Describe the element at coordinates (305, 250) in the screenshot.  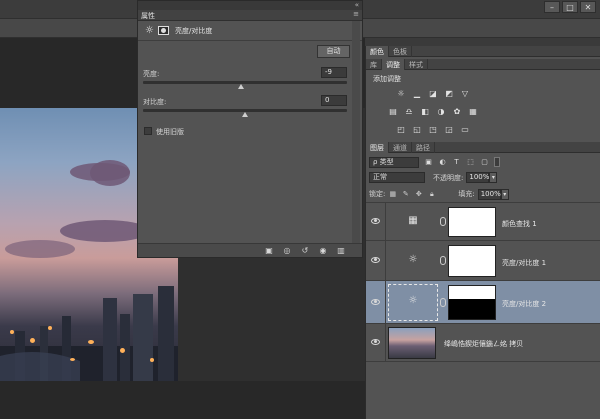
I see `reset-icon: ↺` at that location.